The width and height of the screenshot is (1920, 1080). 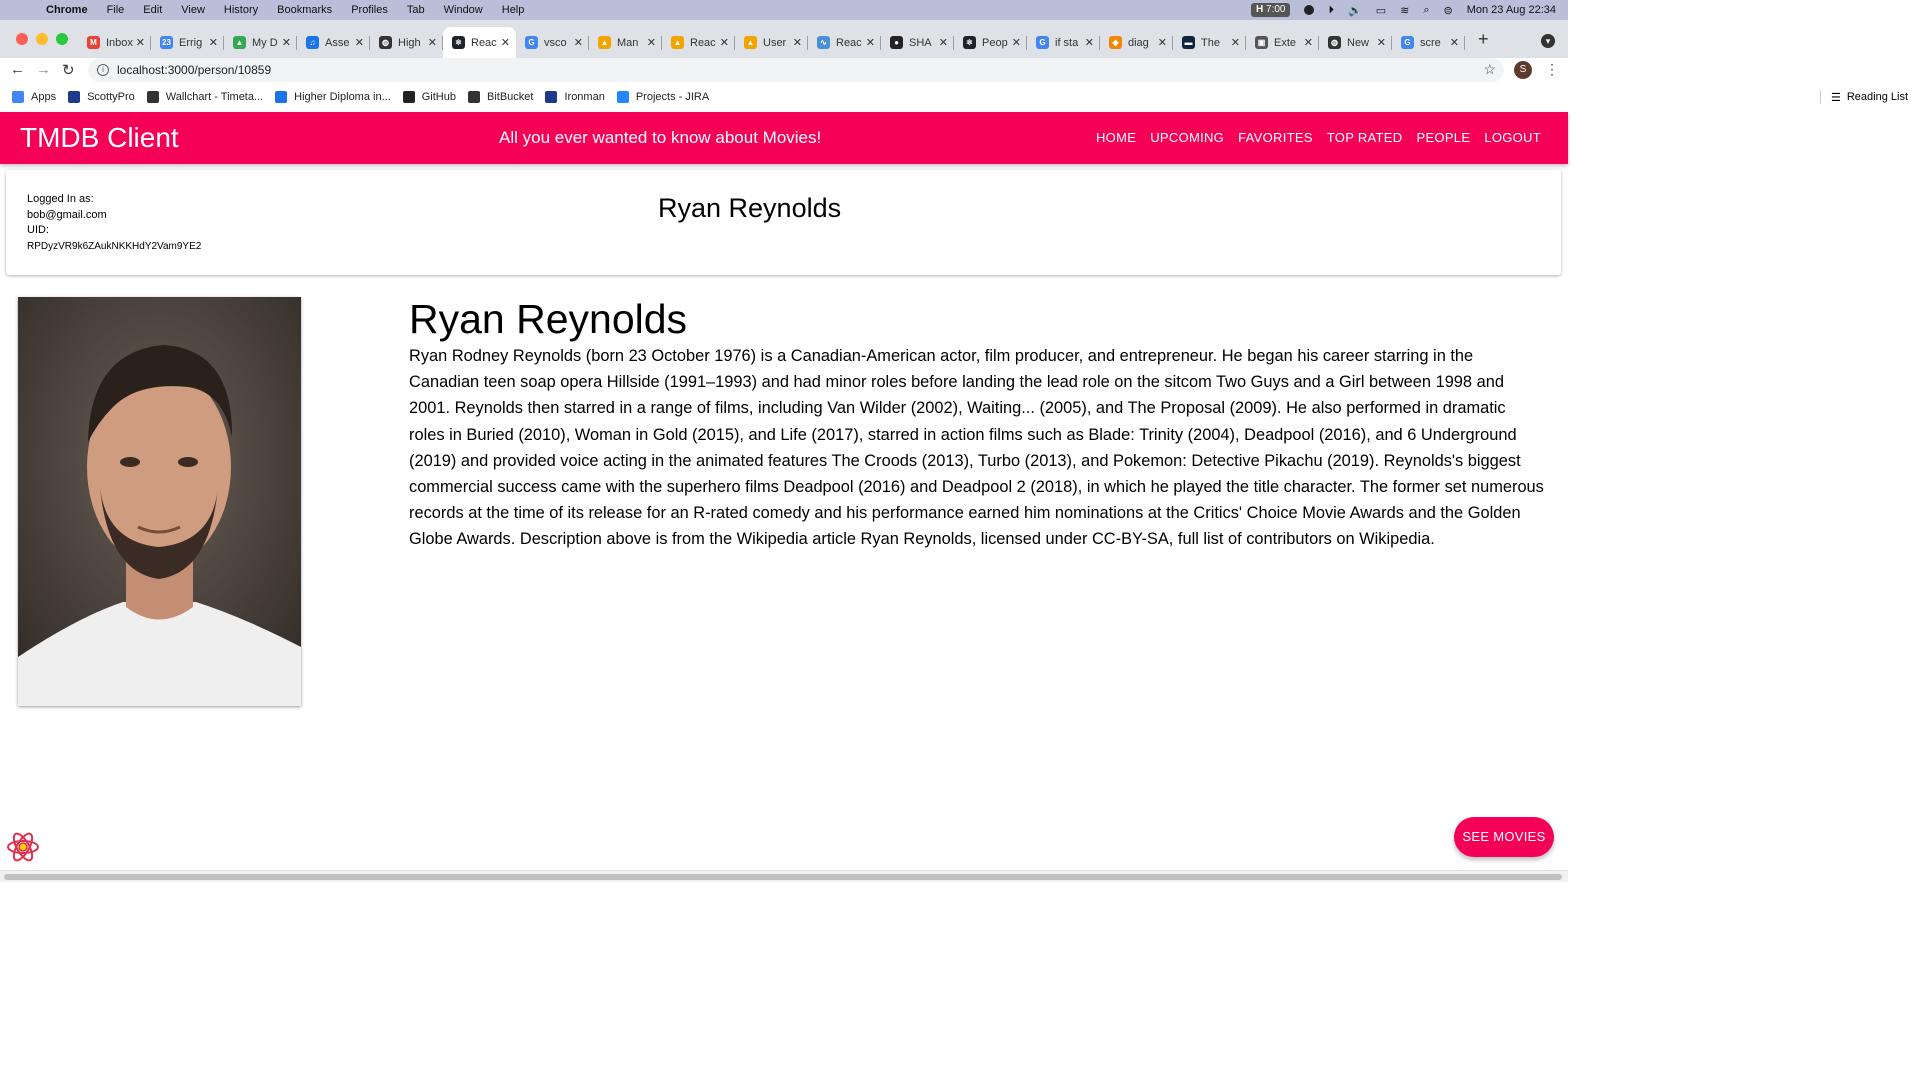 What do you see at coordinates (1063, 42) in the screenshot?
I see `browser-tab: Gif sta ✕` at bounding box center [1063, 42].